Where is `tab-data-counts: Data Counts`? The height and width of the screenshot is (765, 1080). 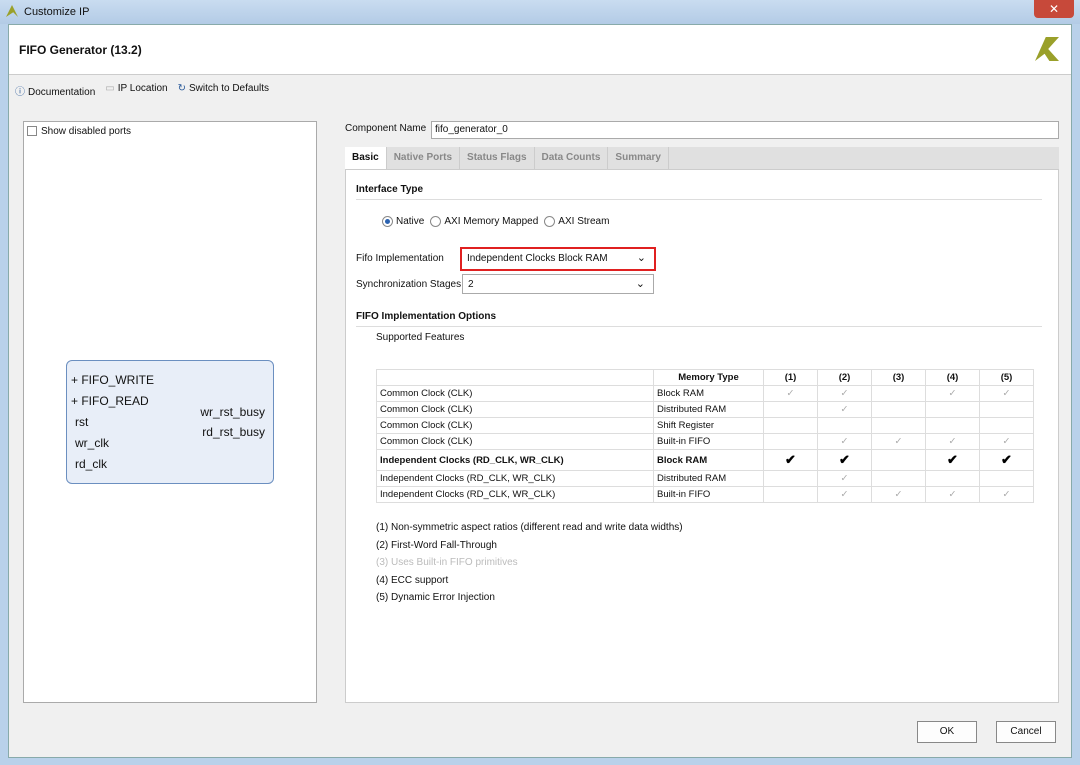 tab-data-counts: Data Counts is located at coordinates (572, 158).